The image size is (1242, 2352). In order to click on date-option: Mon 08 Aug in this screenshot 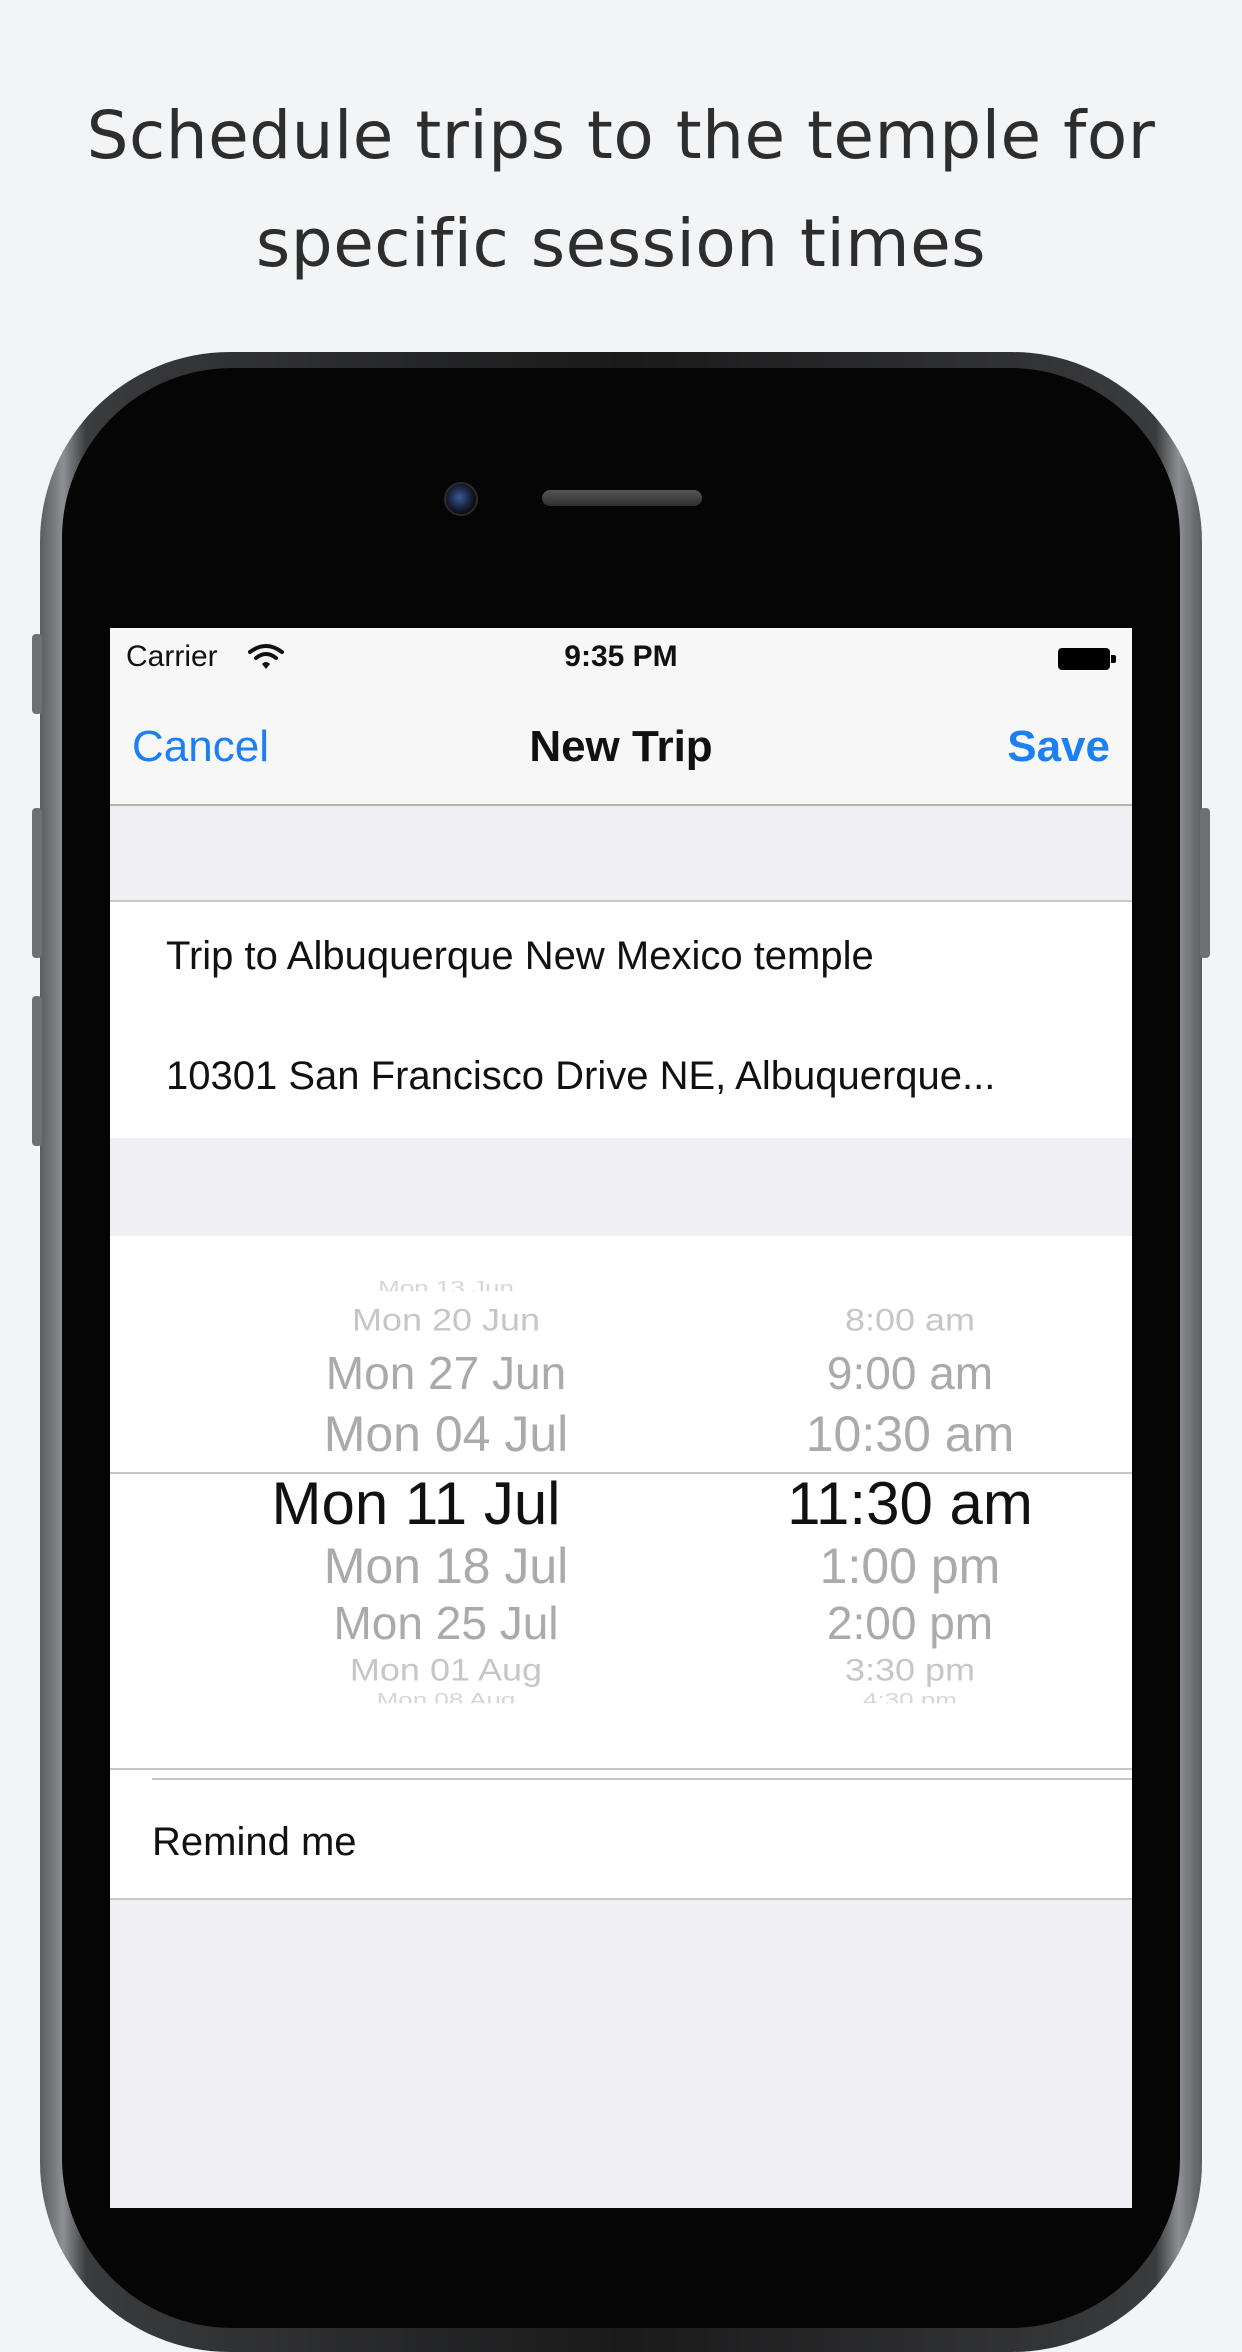, I will do `click(446, 1697)`.